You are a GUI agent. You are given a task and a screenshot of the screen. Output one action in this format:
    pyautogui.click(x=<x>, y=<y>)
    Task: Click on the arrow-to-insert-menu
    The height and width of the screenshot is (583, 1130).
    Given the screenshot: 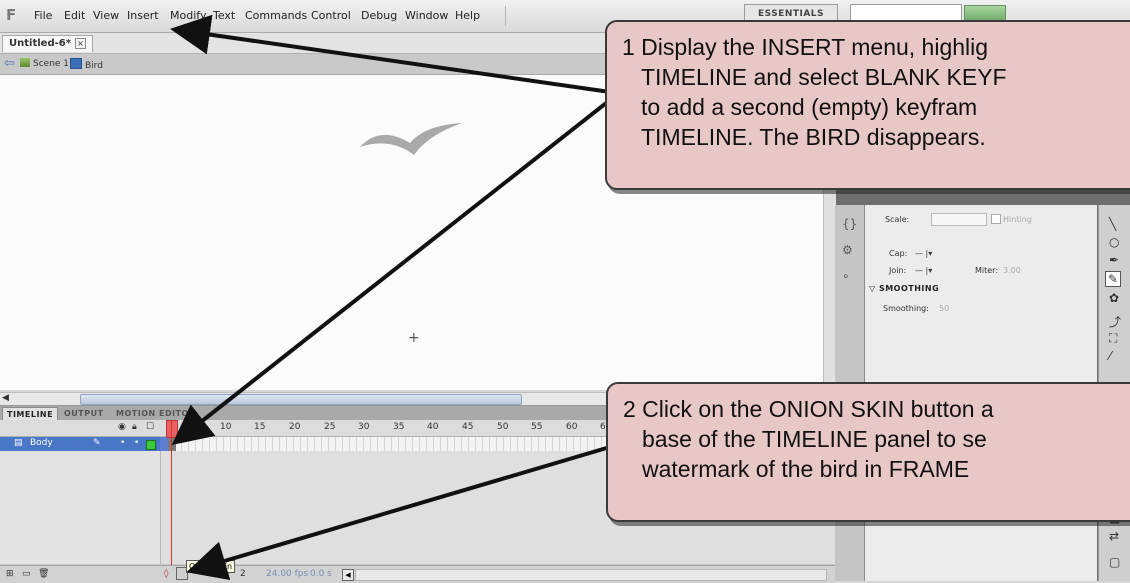 What is the action you would take?
    pyautogui.click(x=390, y=54)
    